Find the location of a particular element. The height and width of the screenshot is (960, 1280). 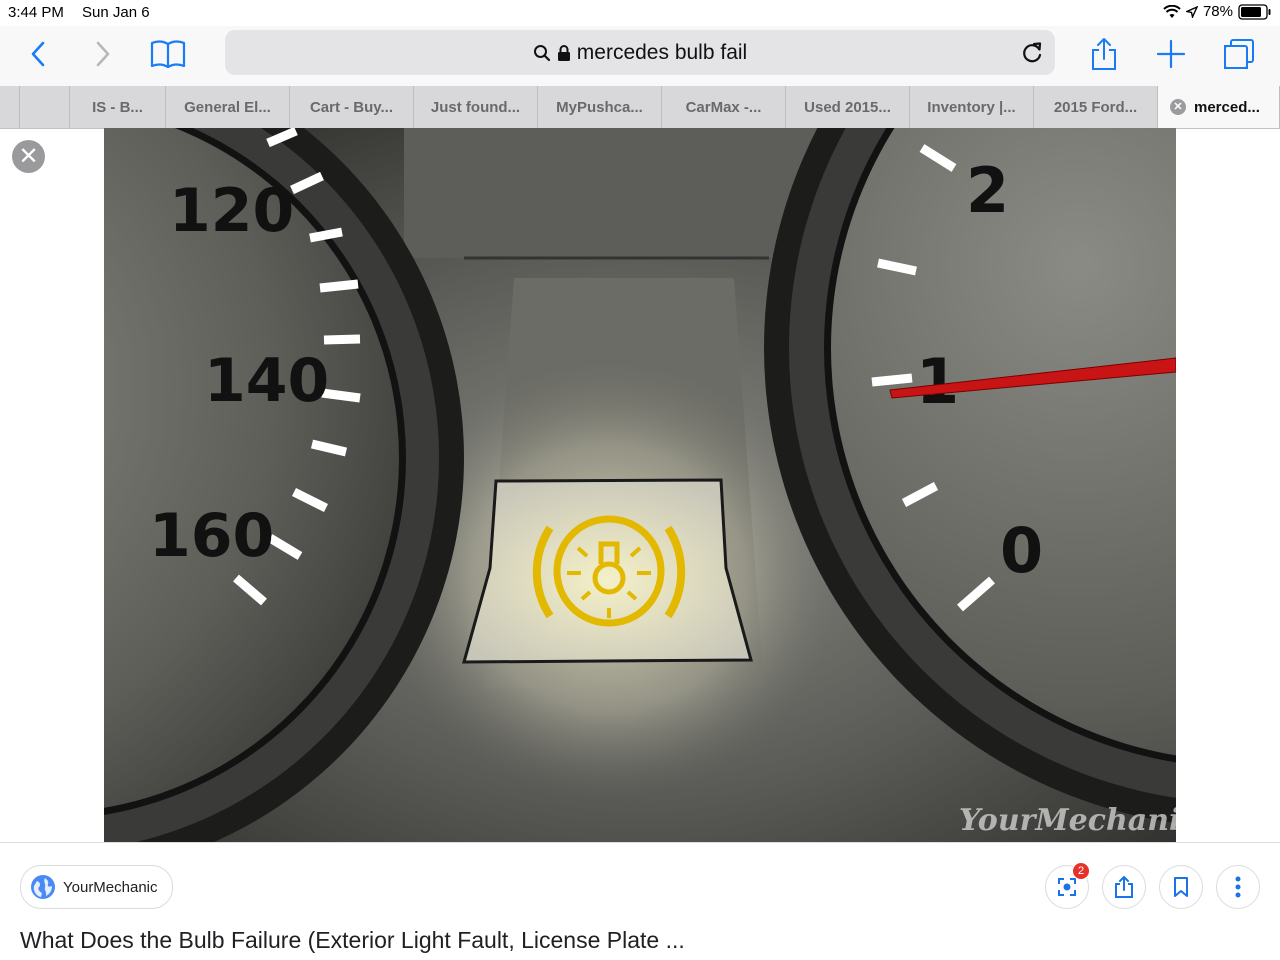

lens-search-button: 2 is located at coordinates (1067, 885).